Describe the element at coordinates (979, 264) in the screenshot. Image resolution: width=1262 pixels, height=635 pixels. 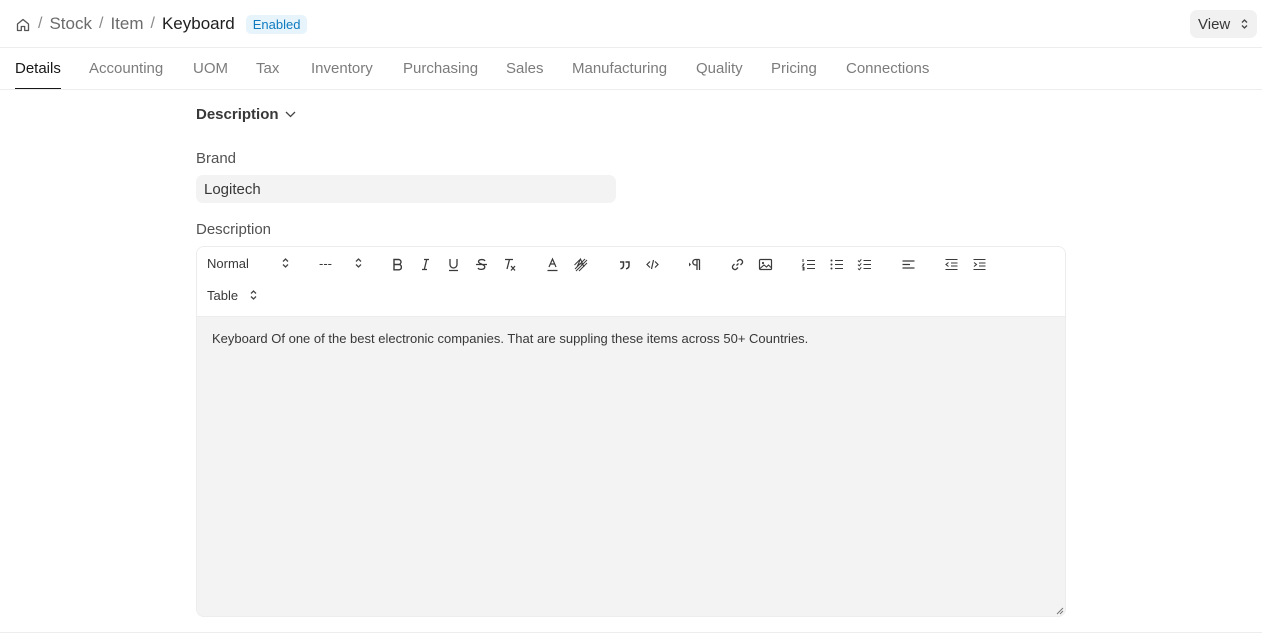
I see `indent-icon` at that location.